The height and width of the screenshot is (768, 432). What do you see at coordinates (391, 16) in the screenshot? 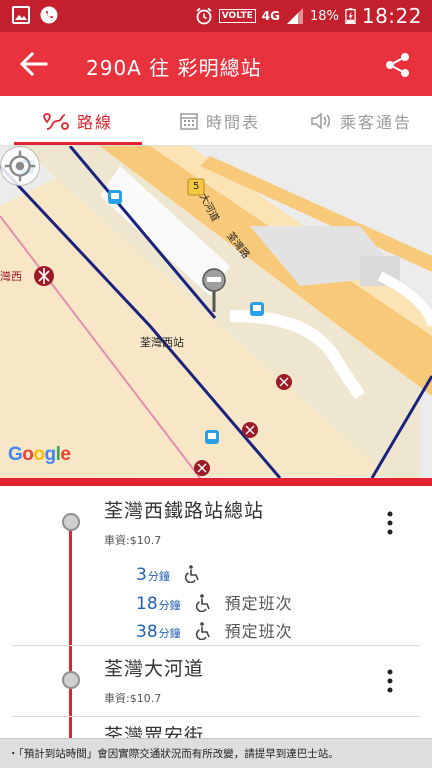
I see `clock: 18:22` at bounding box center [391, 16].